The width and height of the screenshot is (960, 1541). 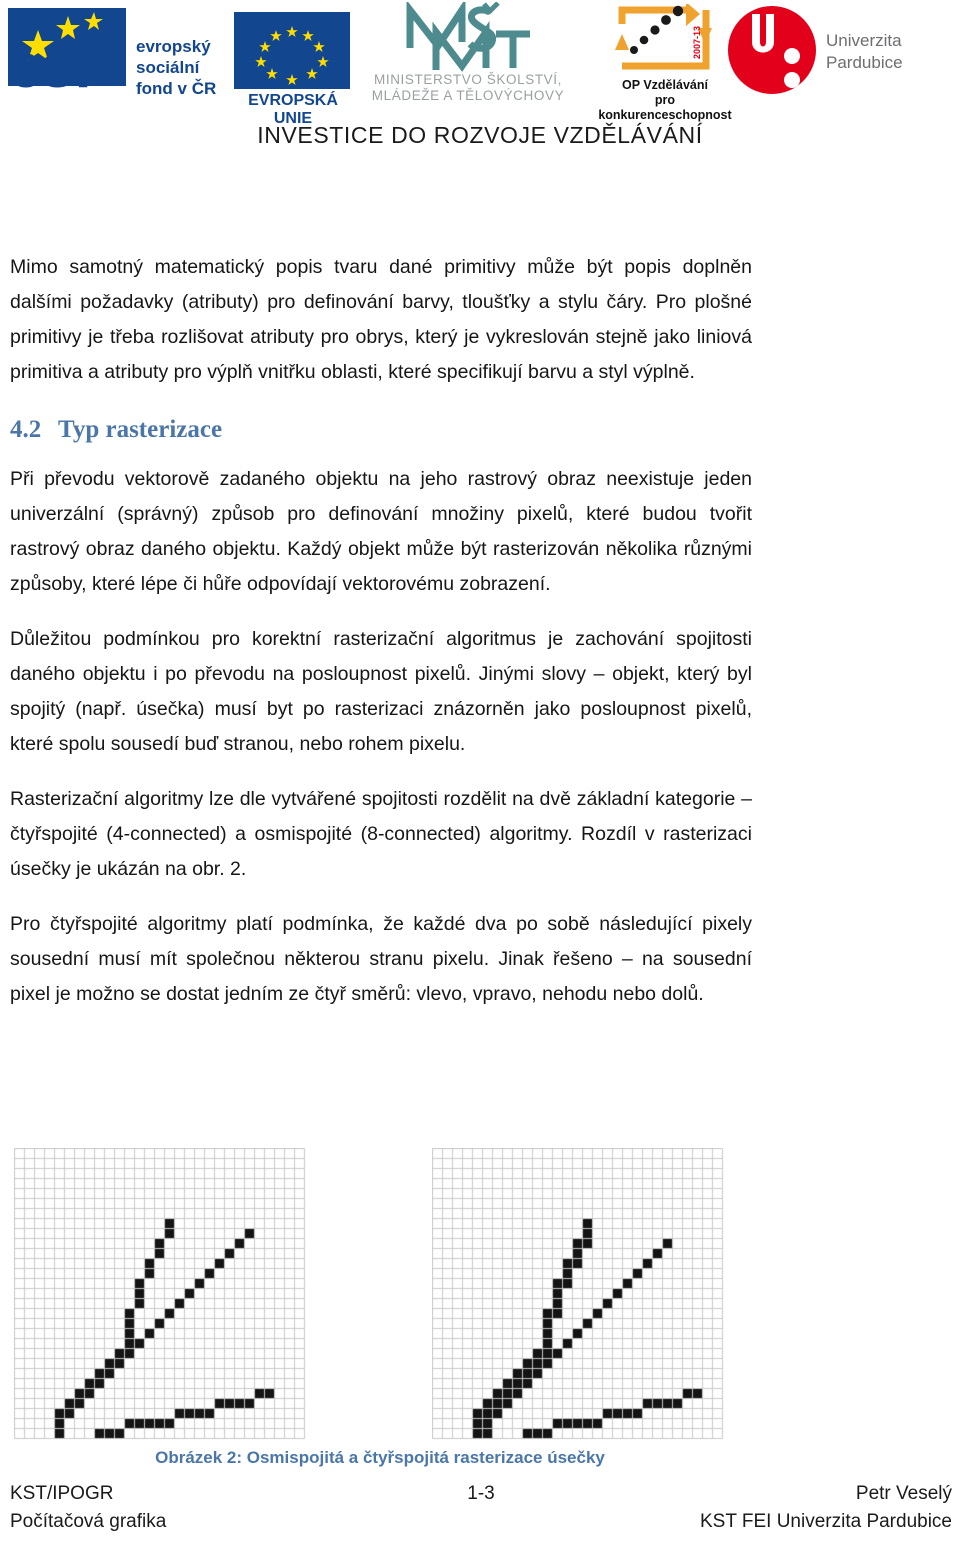 What do you see at coordinates (468, 37) in the screenshot?
I see `msmt-mark-icon` at bounding box center [468, 37].